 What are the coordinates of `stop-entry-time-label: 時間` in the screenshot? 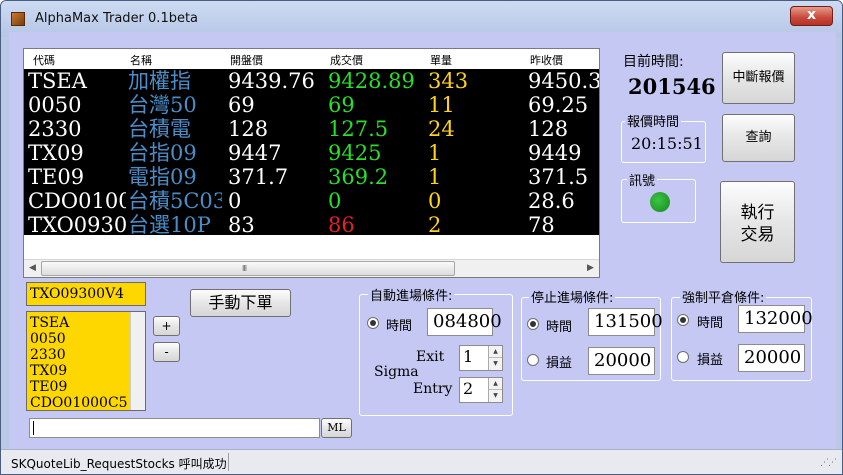 It's located at (559, 327).